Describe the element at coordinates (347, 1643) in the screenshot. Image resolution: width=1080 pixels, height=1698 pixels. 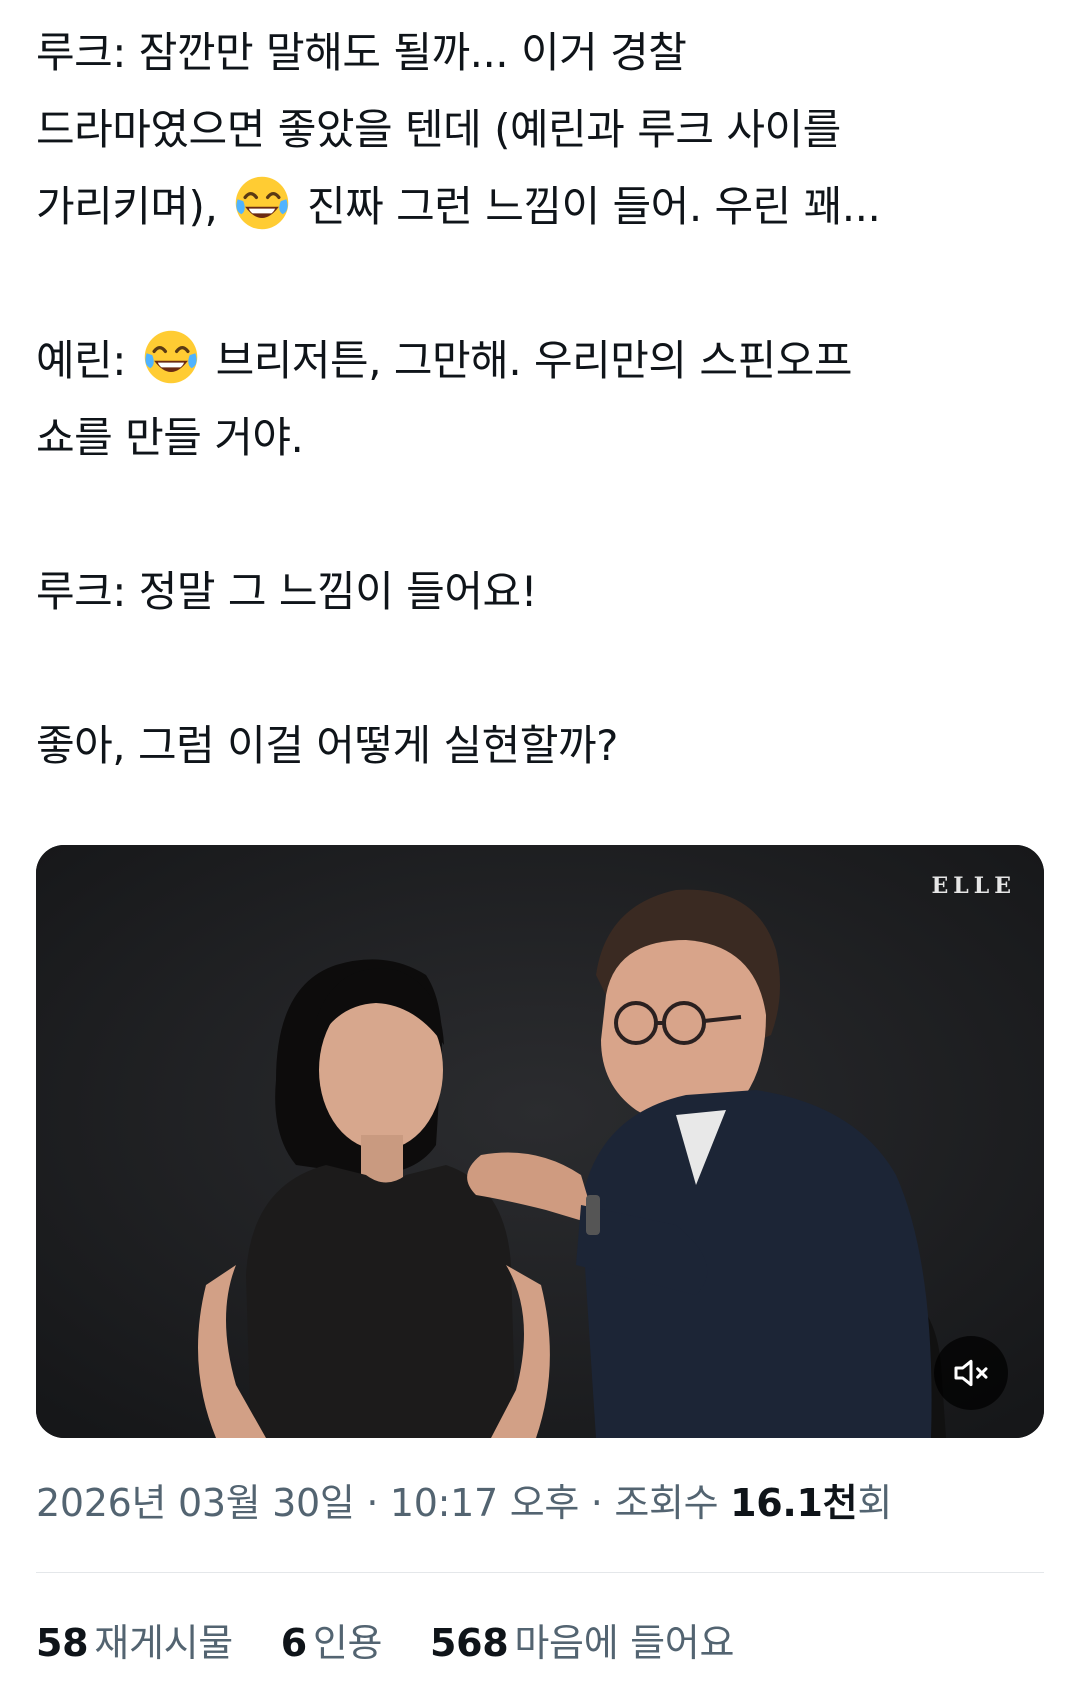
I see `quotes-label: 인용` at that location.